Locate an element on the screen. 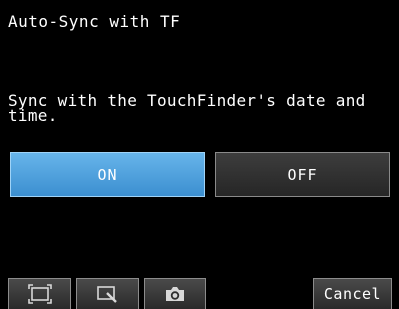 The width and height of the screenshot is (399, 309). fit-screen-icon is located at coordinates (39, 294).